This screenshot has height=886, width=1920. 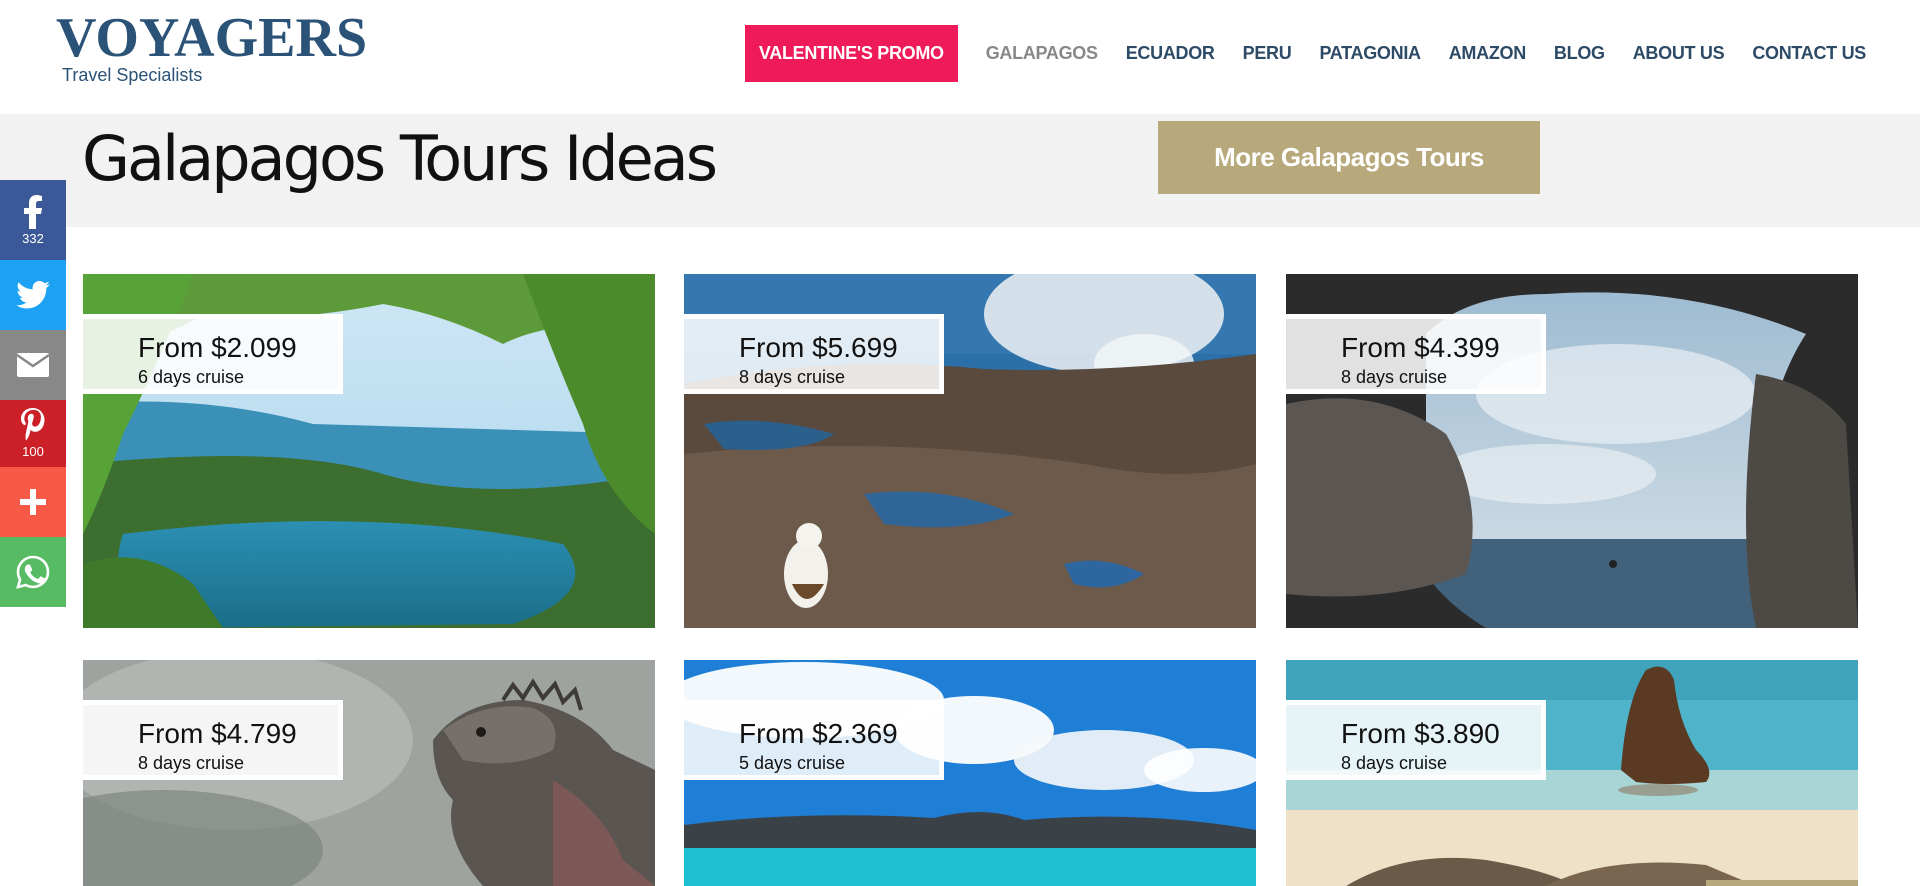 I want to click on facebook-icon, so click(x=33, y=211).